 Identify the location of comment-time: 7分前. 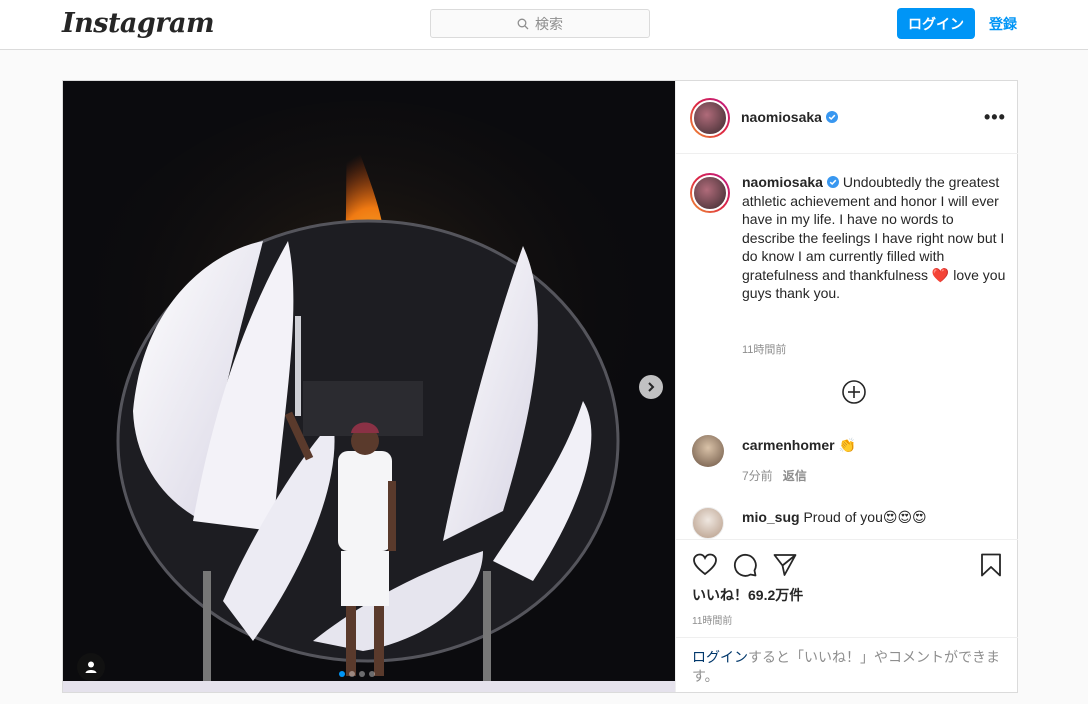
(757, 476).